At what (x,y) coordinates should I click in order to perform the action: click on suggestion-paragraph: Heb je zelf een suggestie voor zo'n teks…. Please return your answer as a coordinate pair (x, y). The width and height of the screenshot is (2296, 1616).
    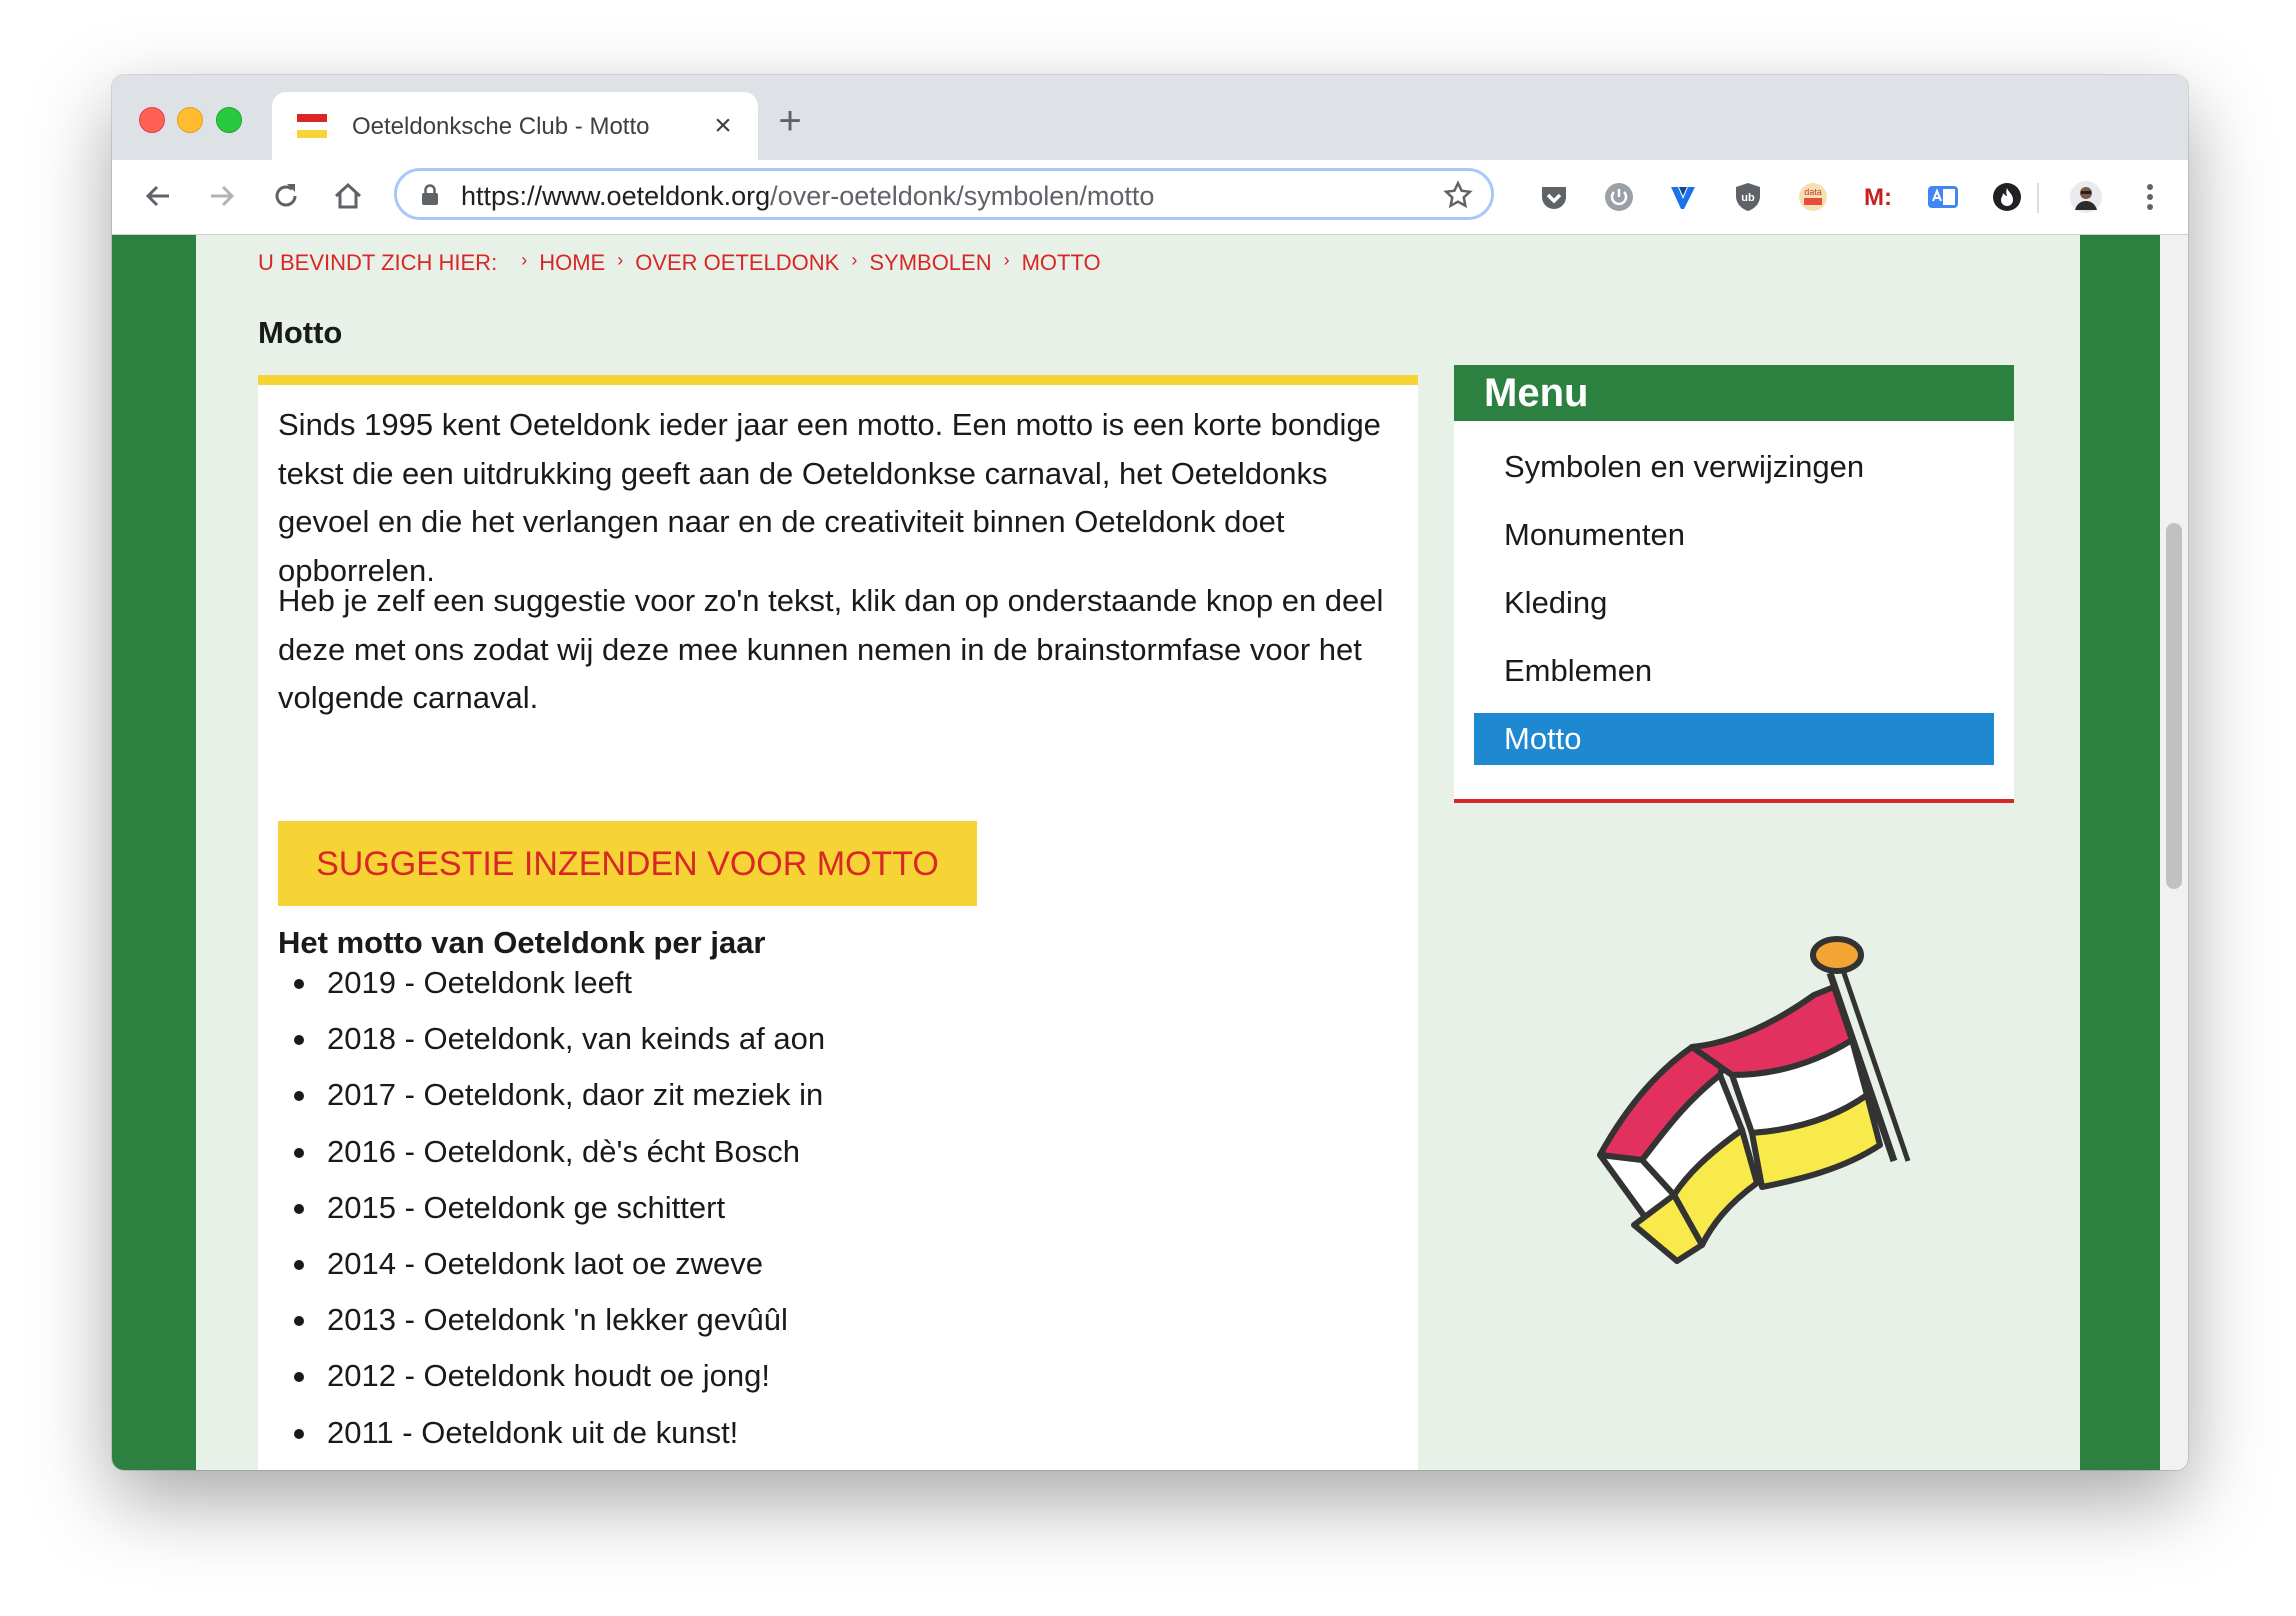
    Looking at the image, I should click on (831, 649).